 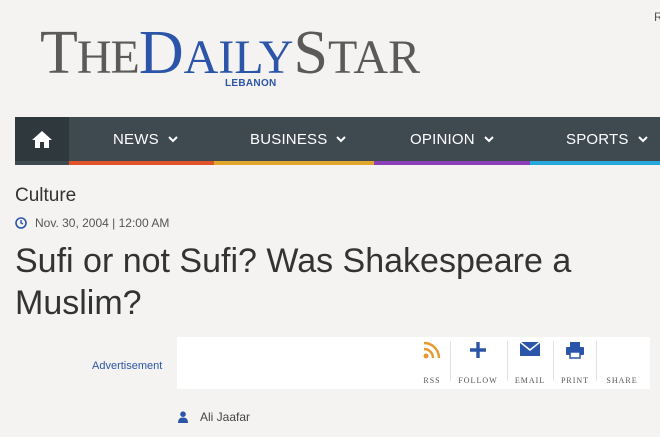 What do you see at coordinates (251, 83) in the screenshot?
I see `logo-subtitle: LEBANON` at bounding box center [251, 83].